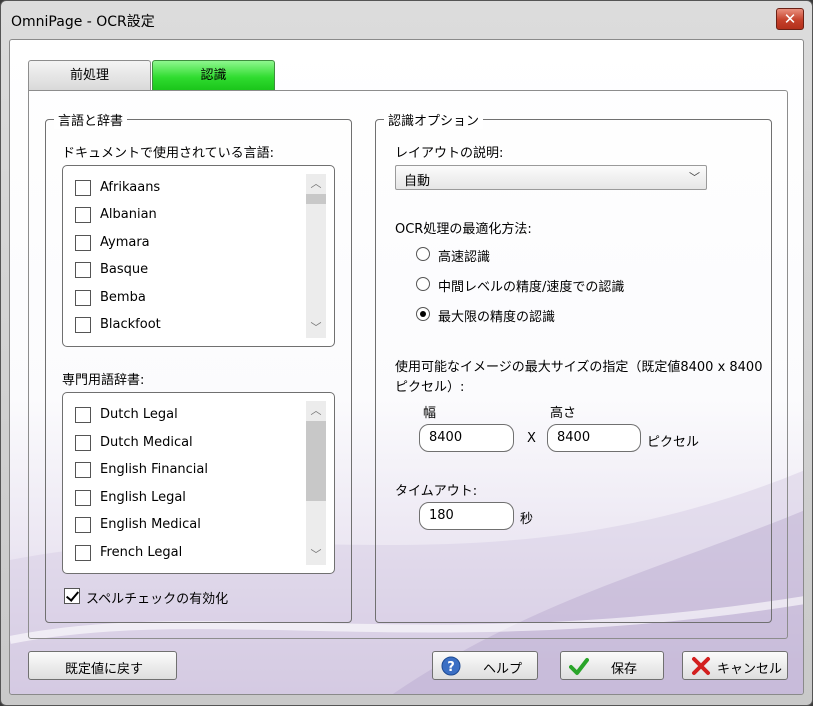 Image resolution: width=813 pixels, height=706 pixels. What do you see at coordinates (701, 666) in the screenshot?
I see `red-x-icon` at bounding box center [701, 666].